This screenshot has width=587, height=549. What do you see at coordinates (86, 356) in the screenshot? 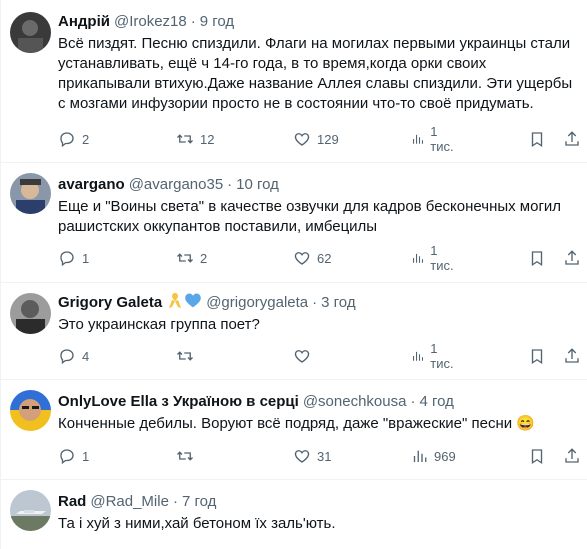
I see `reply-count: 4` at bounding box center [86, 356].